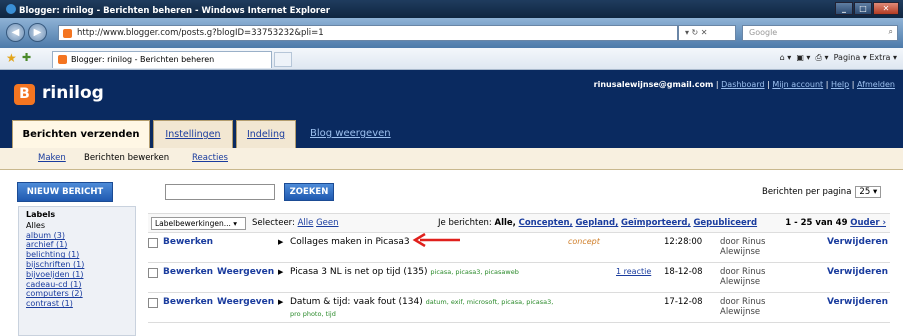 This screenshot has height=336, width=903. What do you see at coordinates (210, 158) in the screenshot?
I see `subtab-comments: Reacties` at bounding box center [210, 158].